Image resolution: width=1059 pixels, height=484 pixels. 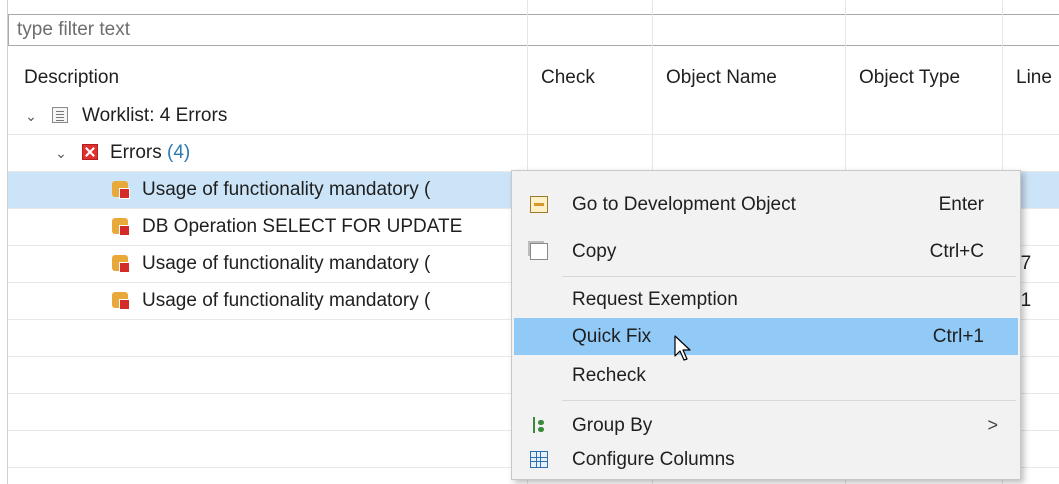 What do you see at coordinates (612, 336) in the screenshot?
I see `menu-item-label: Quick Fix` at bounding box center [612, 336].